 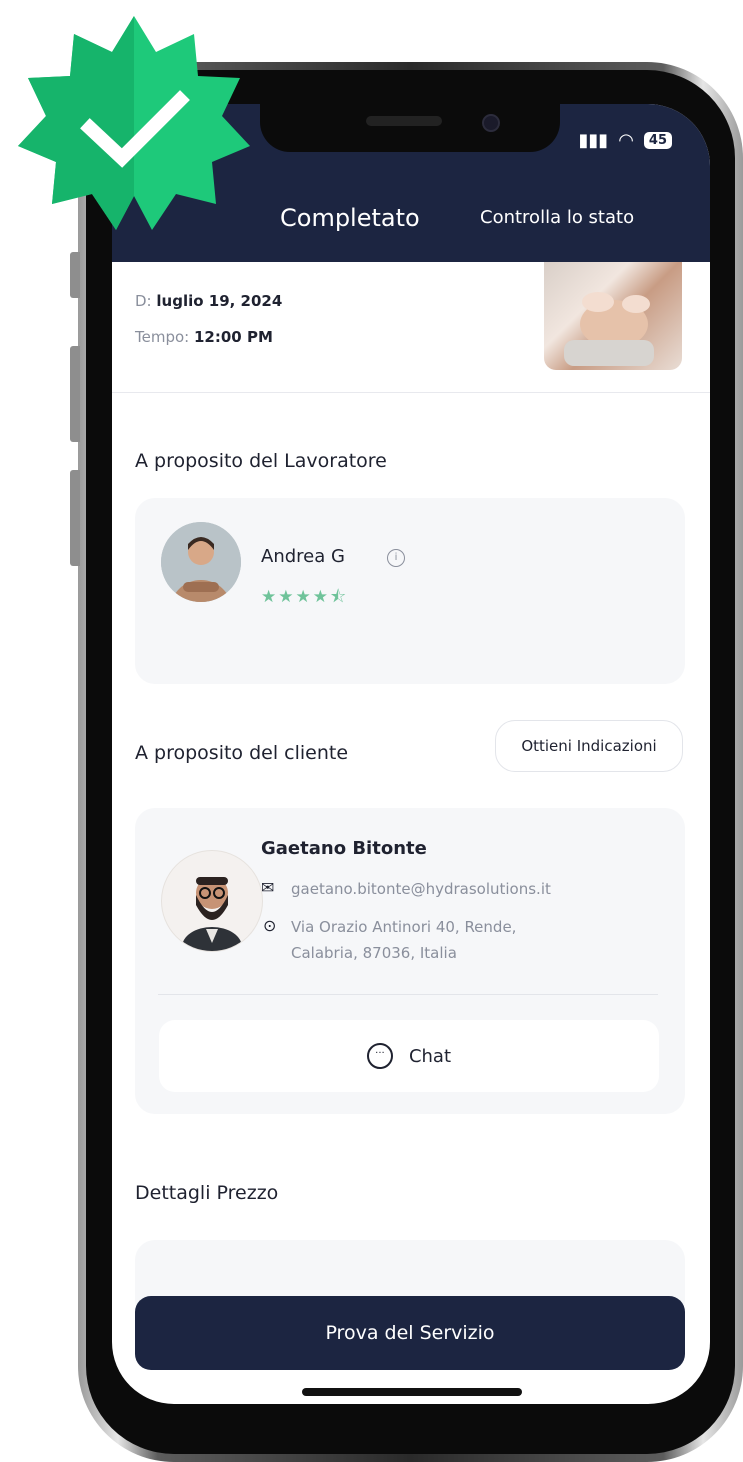 I want to click on chat-bubble-icon: ···, so click(x=379, y=1056).